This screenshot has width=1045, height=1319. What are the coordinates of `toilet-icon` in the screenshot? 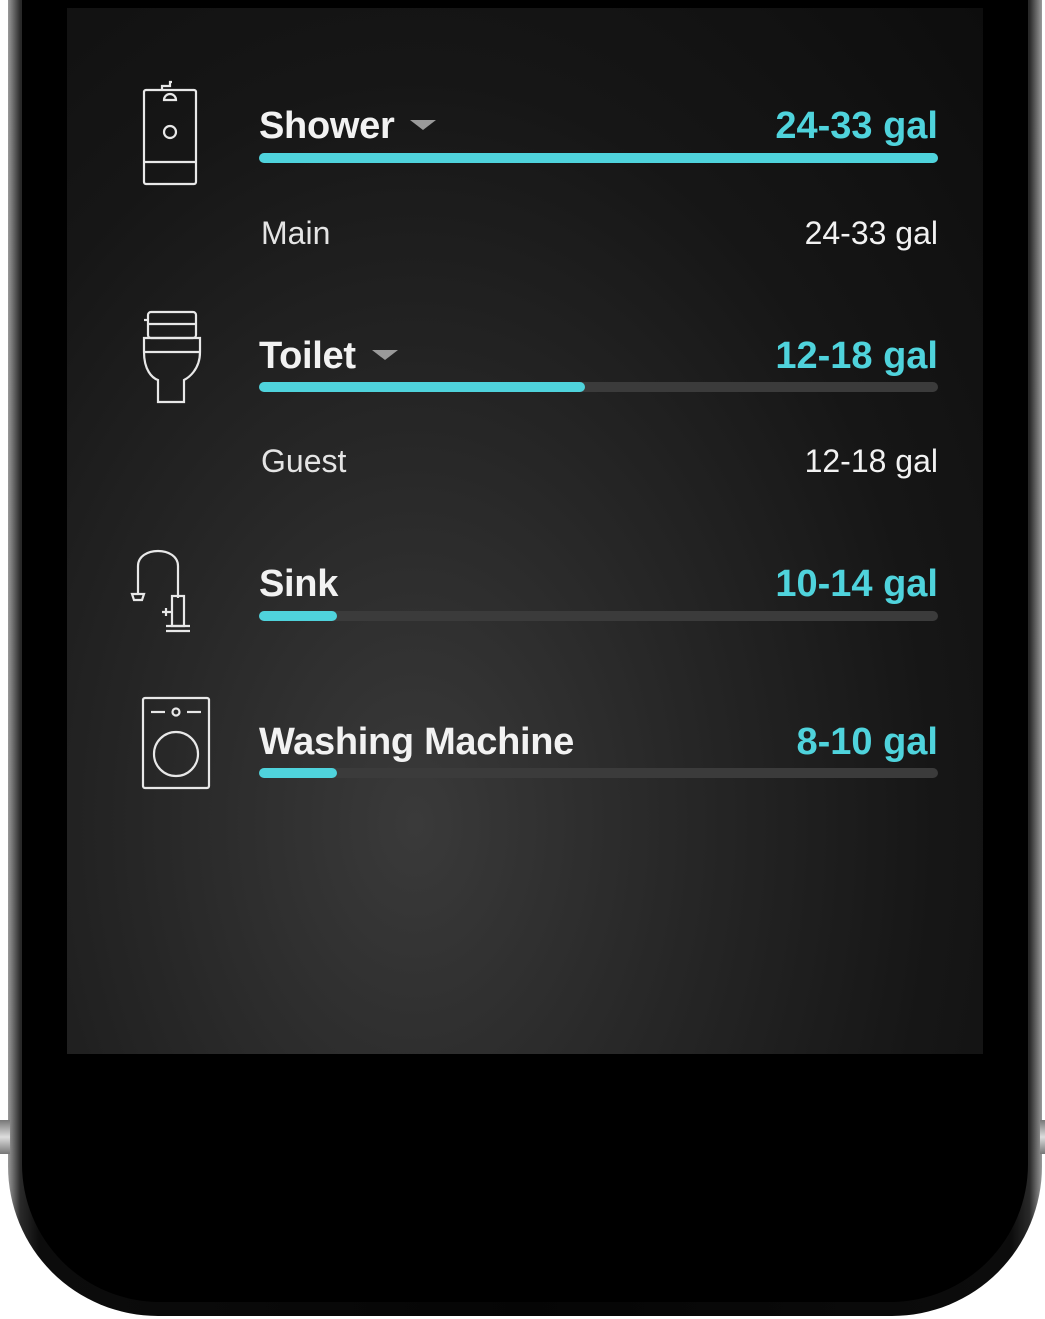 It's located at (170, 358).